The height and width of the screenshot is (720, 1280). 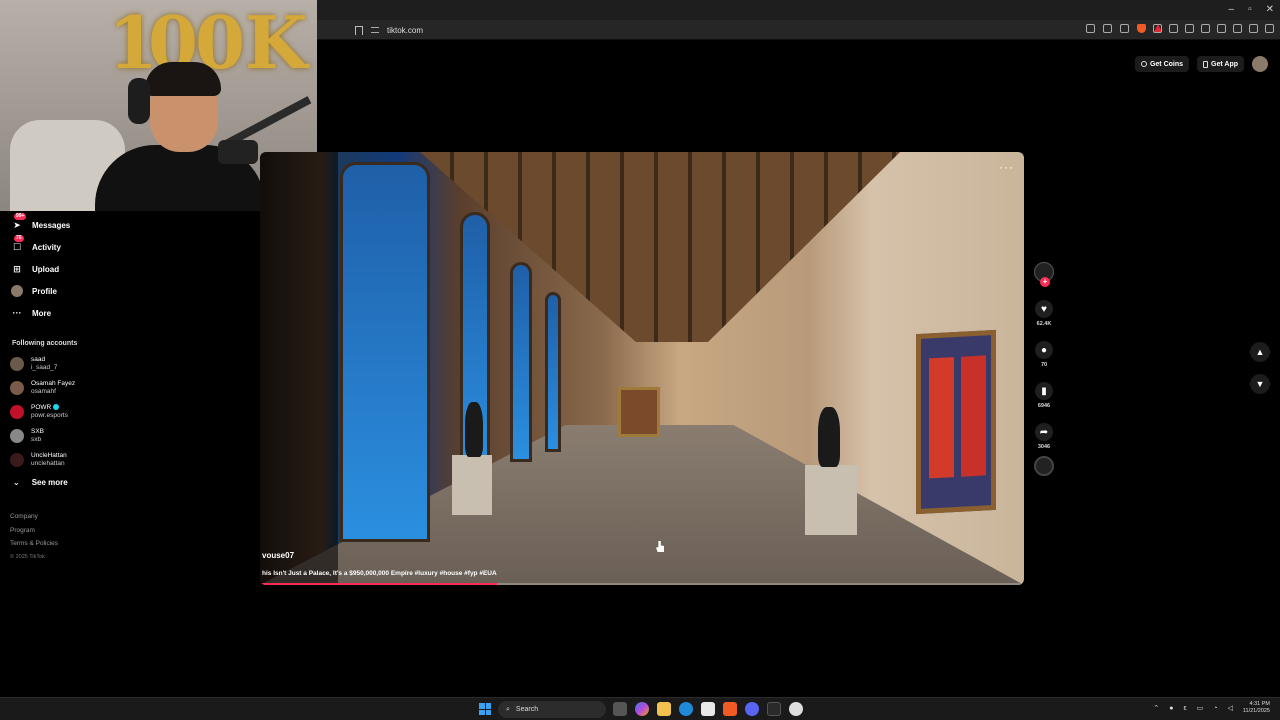 What do you see at coordinates (1173, 28) in the screenshot?
I see `screenshot-icon` at bounding box center [1173, 28].